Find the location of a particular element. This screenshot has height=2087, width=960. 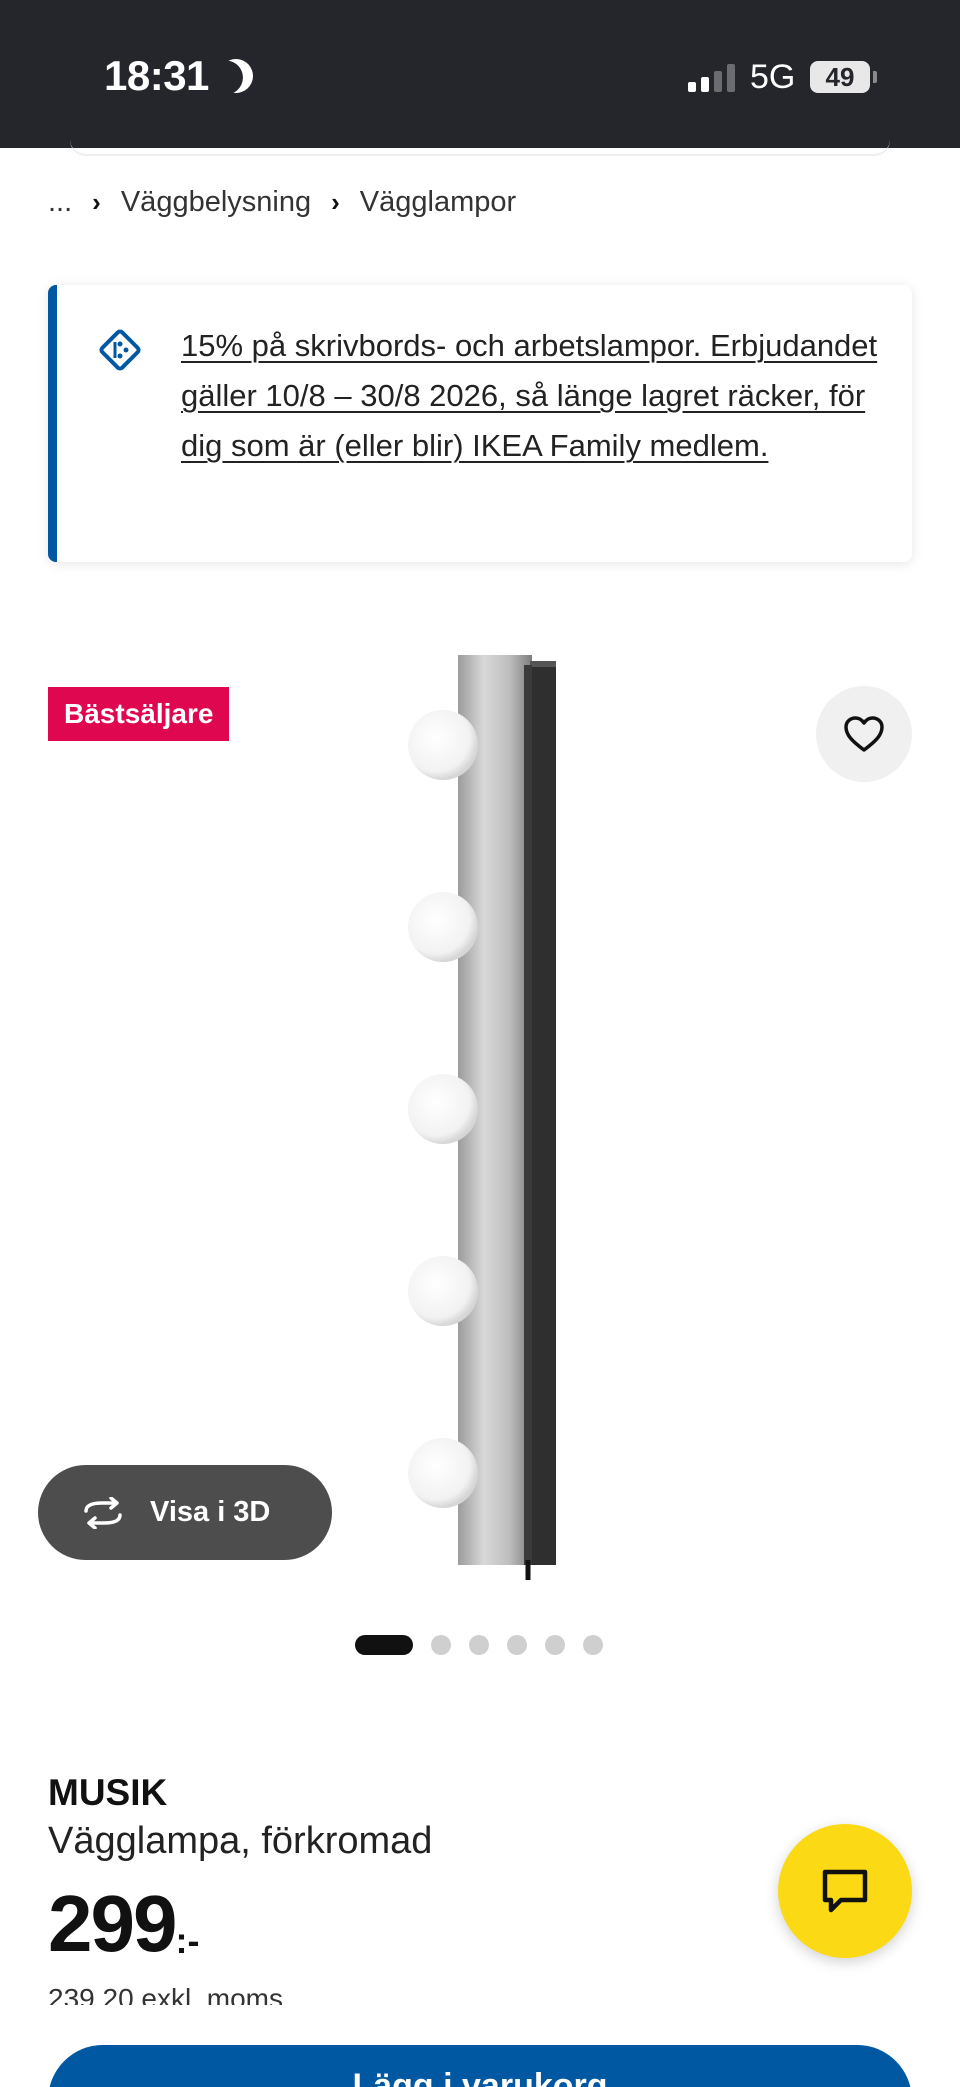

product-name: MUSIK is located at coordinates (108, 1792).